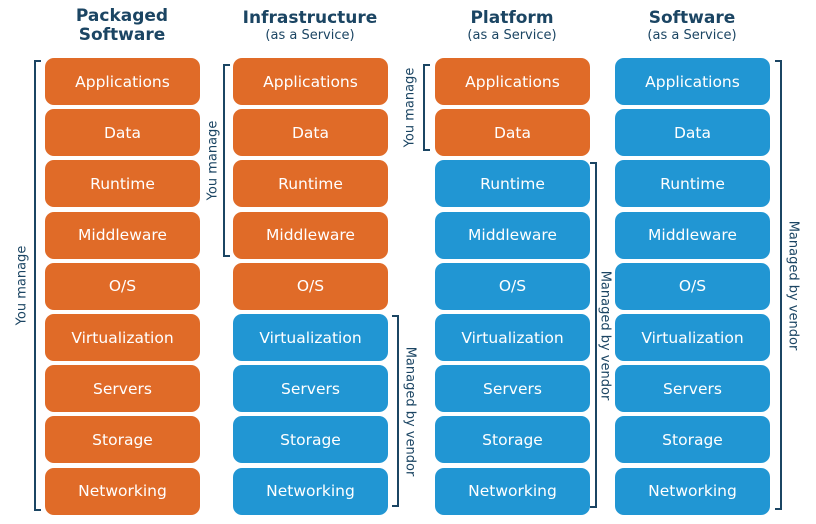  I want to click on column-title-text: Infrastructure, so click(310, 18).